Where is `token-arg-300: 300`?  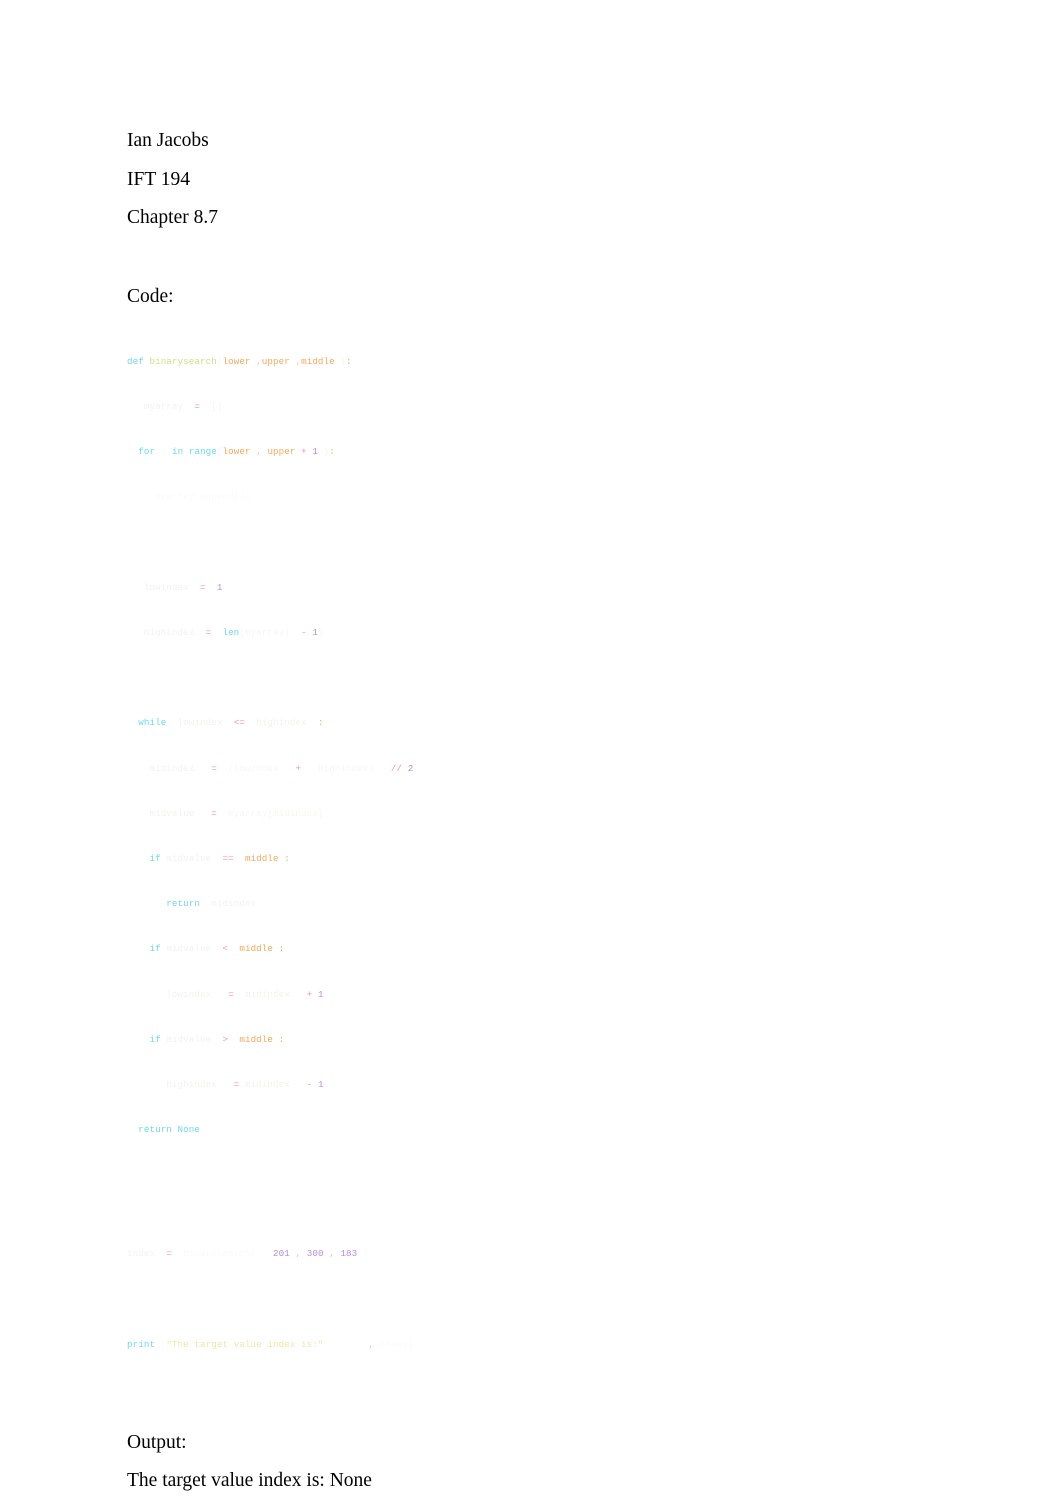
token-arg-300: 300 is located at coordinates (315, 1254).